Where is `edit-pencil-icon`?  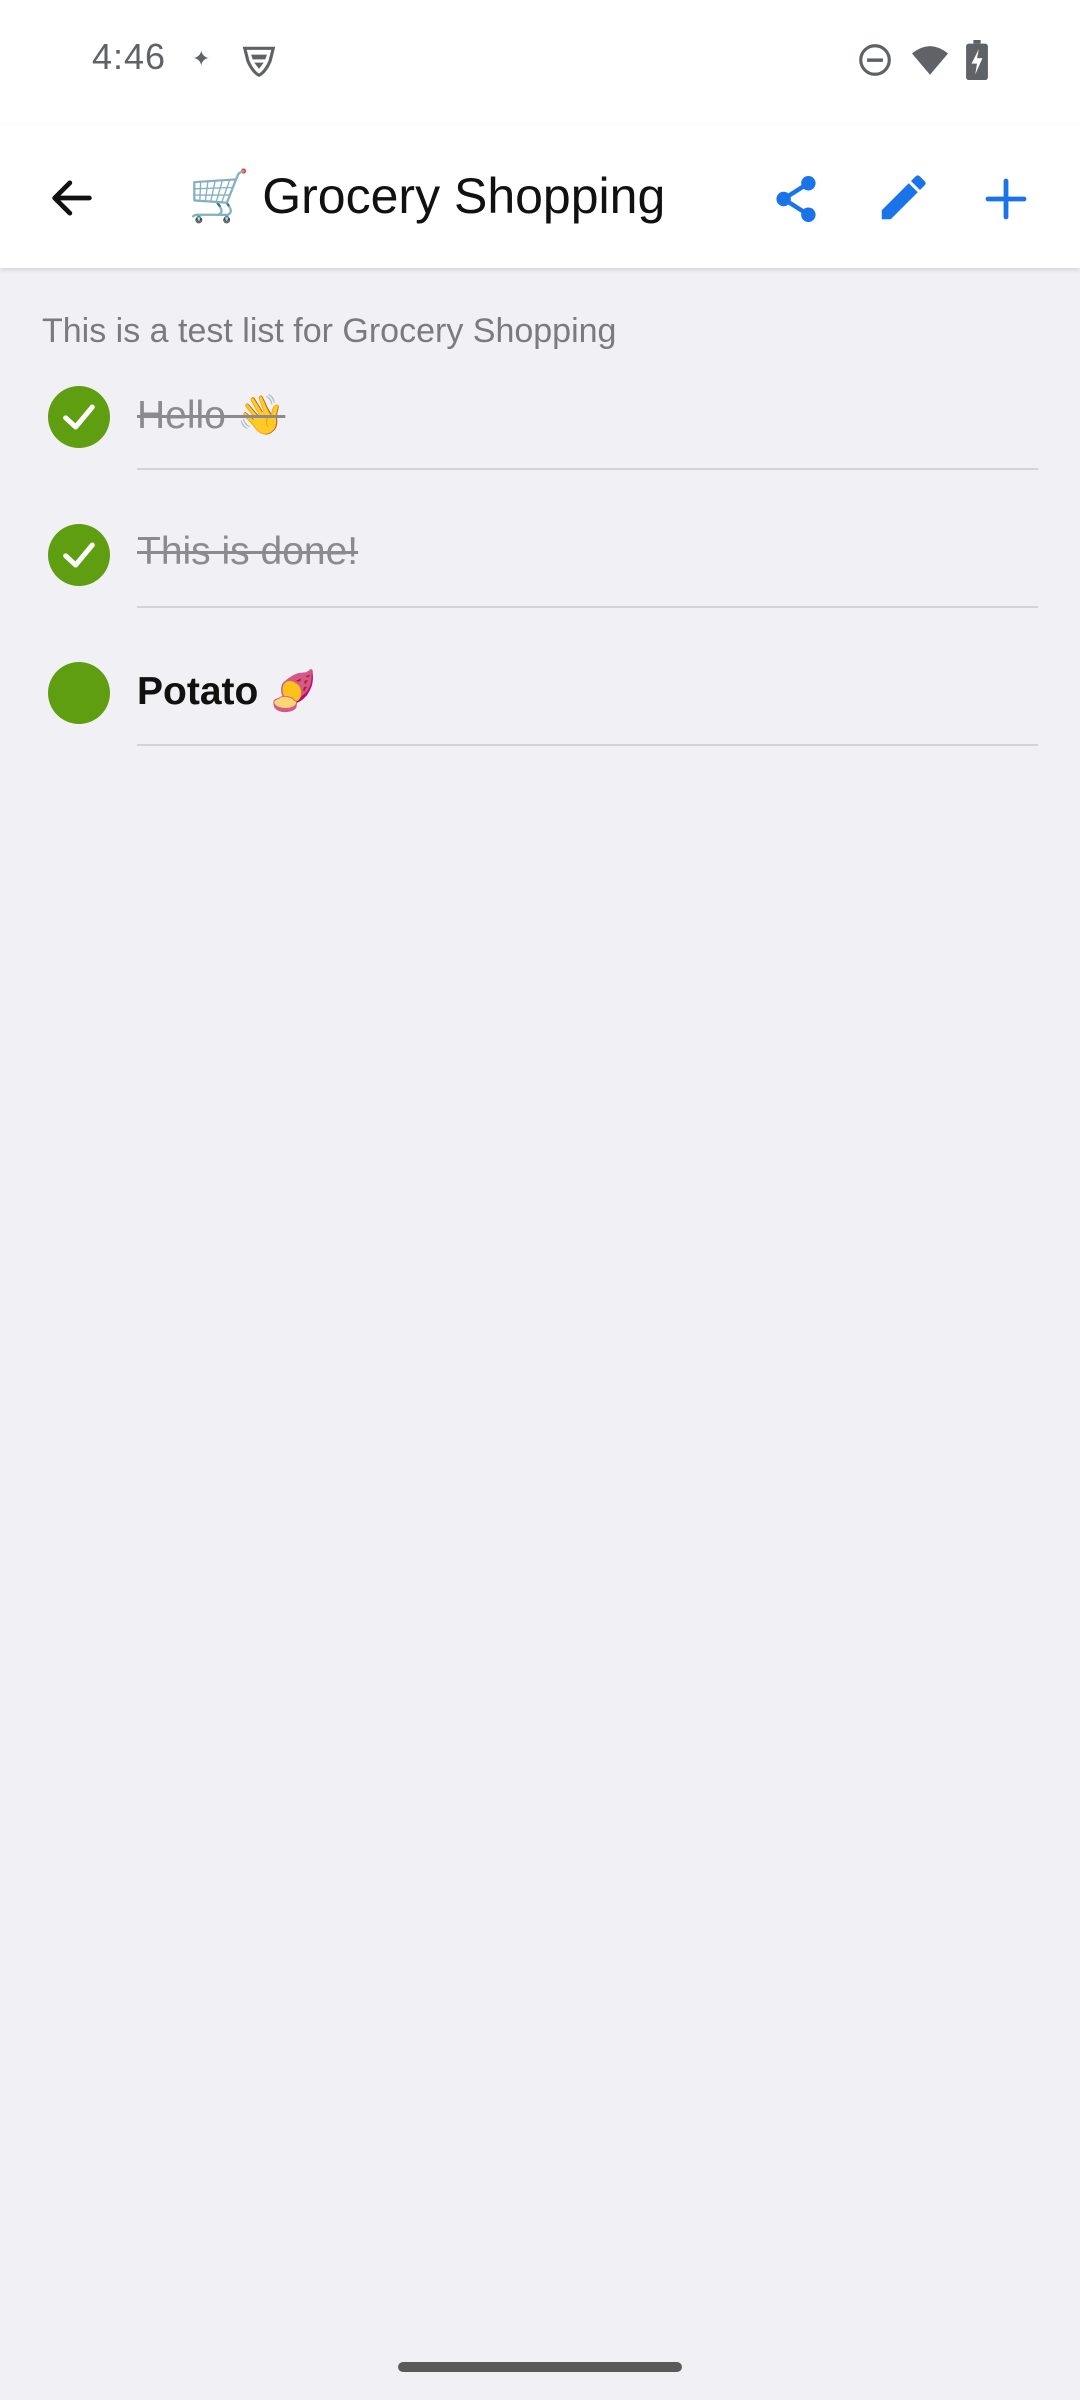 edit-pencil-icon is located at coordinates (903, 197).